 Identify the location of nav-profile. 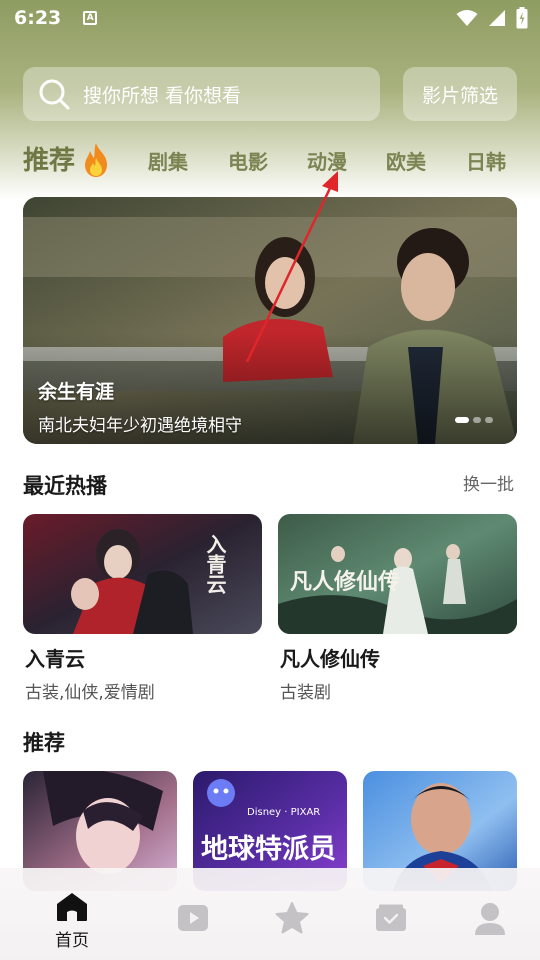
(490, 919).